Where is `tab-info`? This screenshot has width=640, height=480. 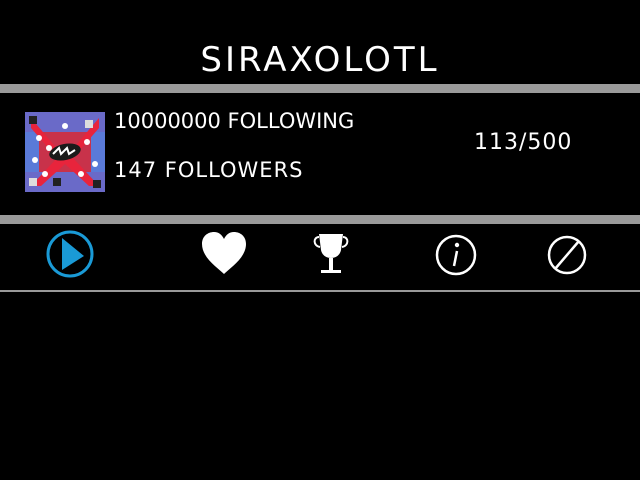 tab-info is located at coordinates (456, 254).